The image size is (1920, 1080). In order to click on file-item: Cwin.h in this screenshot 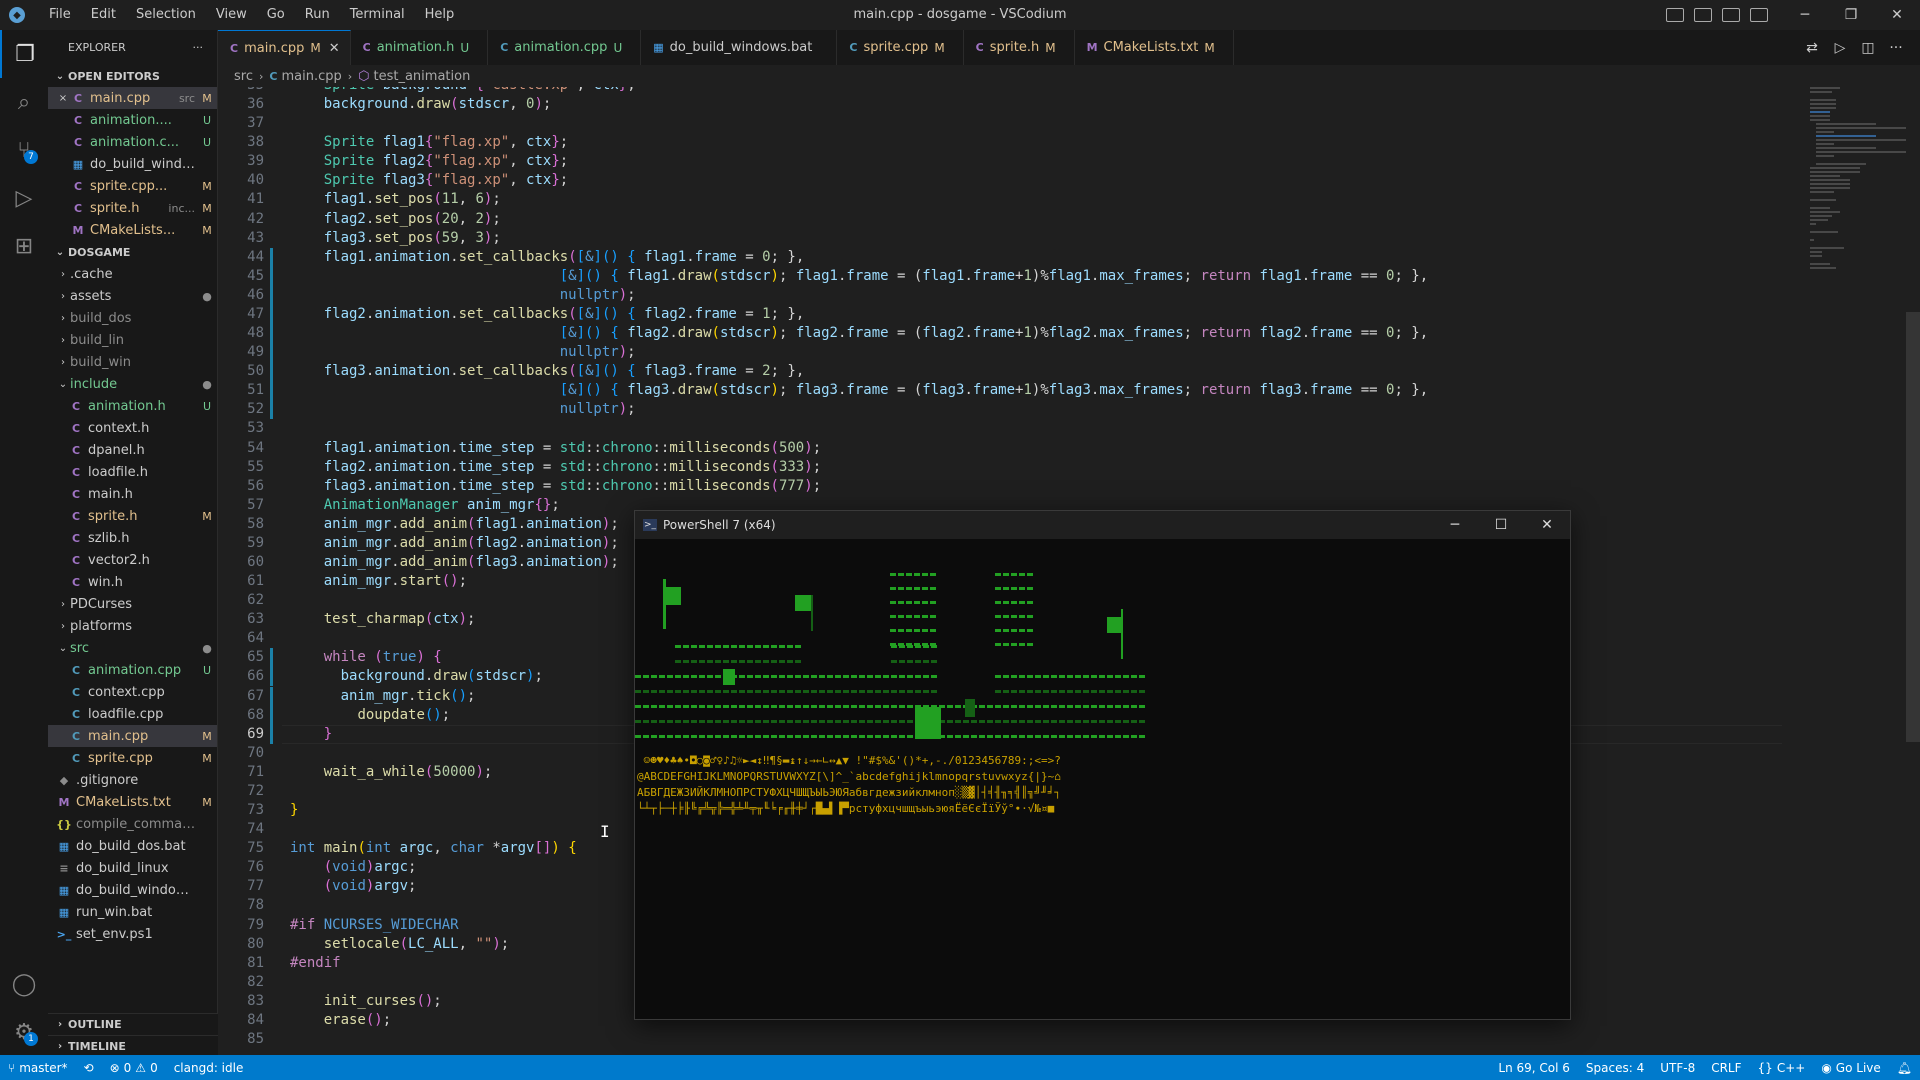, I will do `click(132, 582)`.